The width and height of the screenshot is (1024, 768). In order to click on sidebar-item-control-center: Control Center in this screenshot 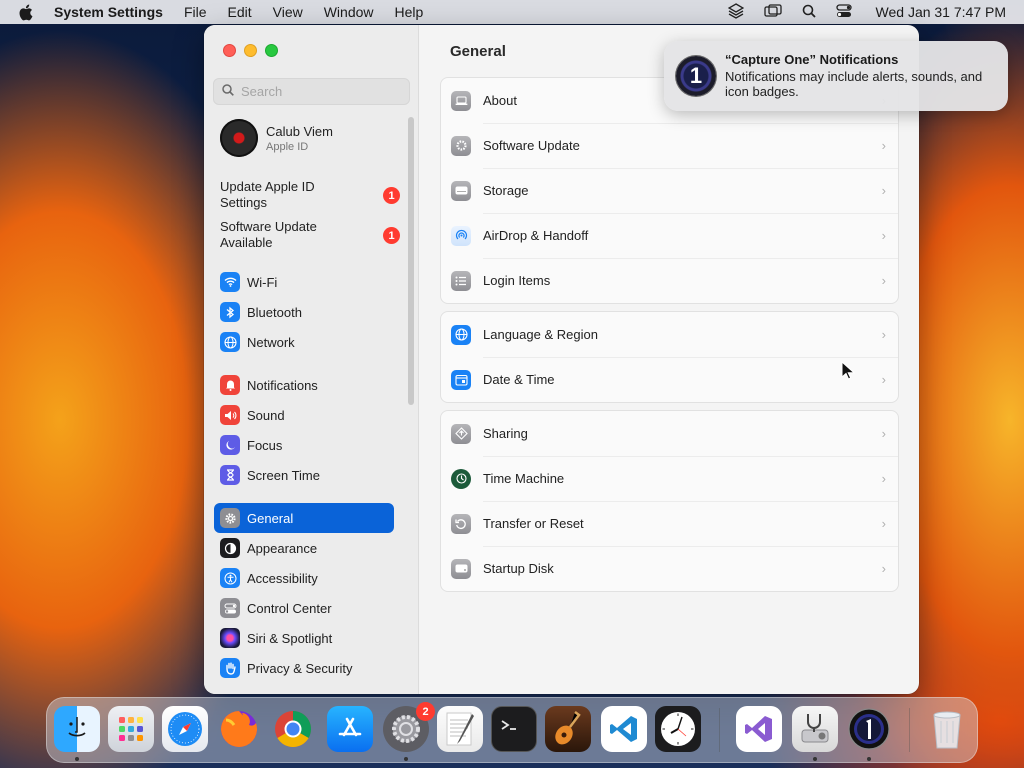, I will do `click(304, 608)`.